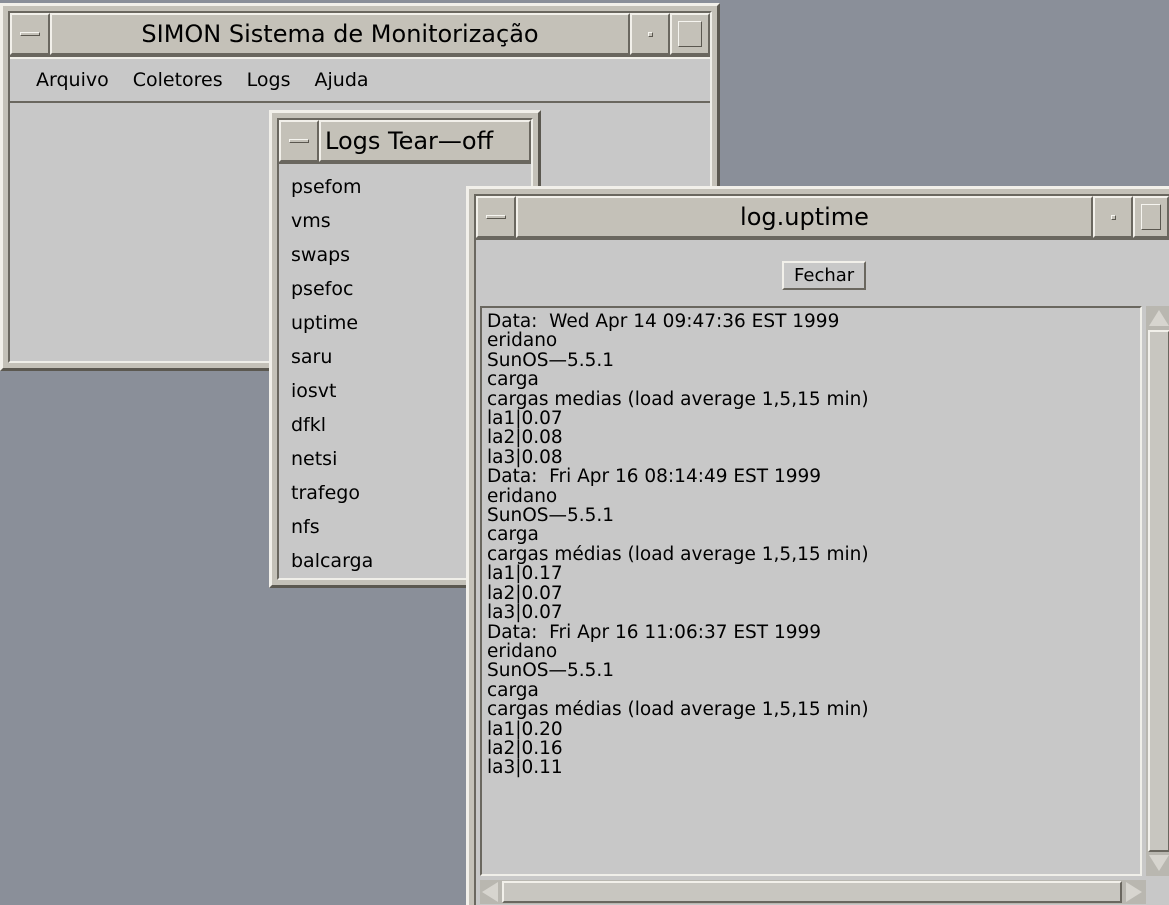  I want to click on log-window-title: log.uptime, so click(804, 217).